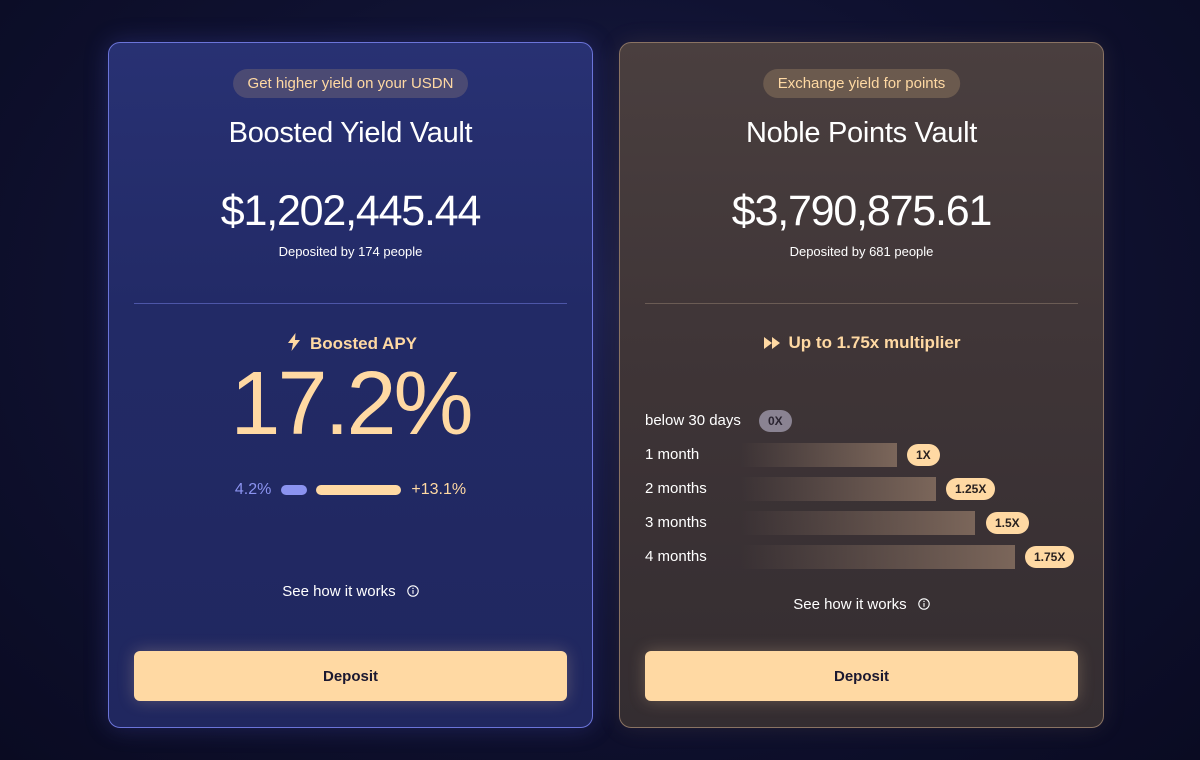  I want to click on base-apy: 4.2%, so click(253, 489).